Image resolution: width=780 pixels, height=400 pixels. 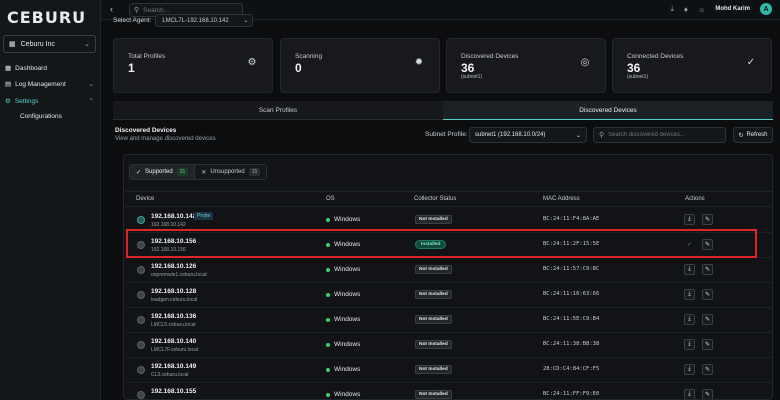 I want to click on sidebar-item-dashboard: ▦ Dashboard, so click(x=50, y=68).